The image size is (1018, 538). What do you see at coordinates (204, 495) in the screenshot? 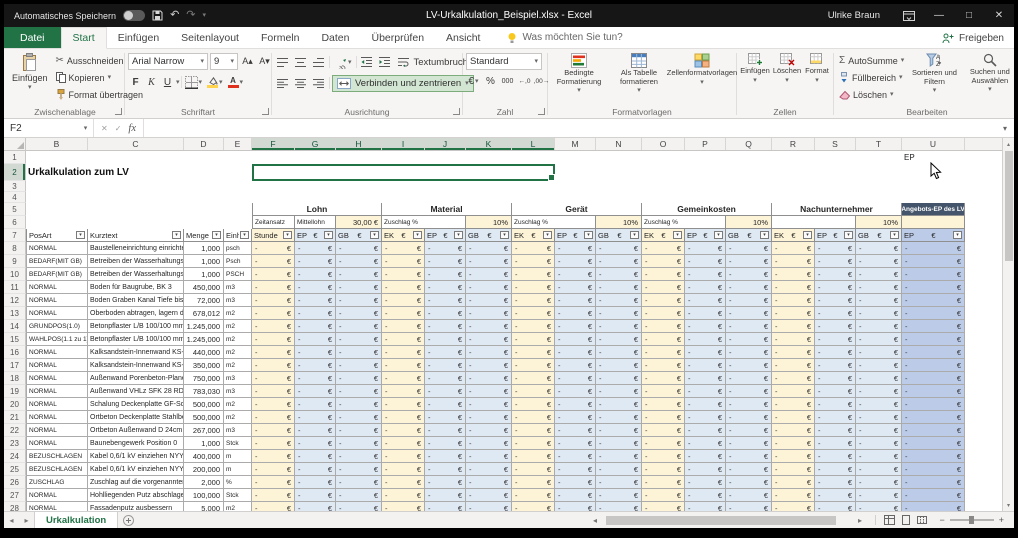
I see `cell-menge: 100,000` at bounding box center [204, 495].